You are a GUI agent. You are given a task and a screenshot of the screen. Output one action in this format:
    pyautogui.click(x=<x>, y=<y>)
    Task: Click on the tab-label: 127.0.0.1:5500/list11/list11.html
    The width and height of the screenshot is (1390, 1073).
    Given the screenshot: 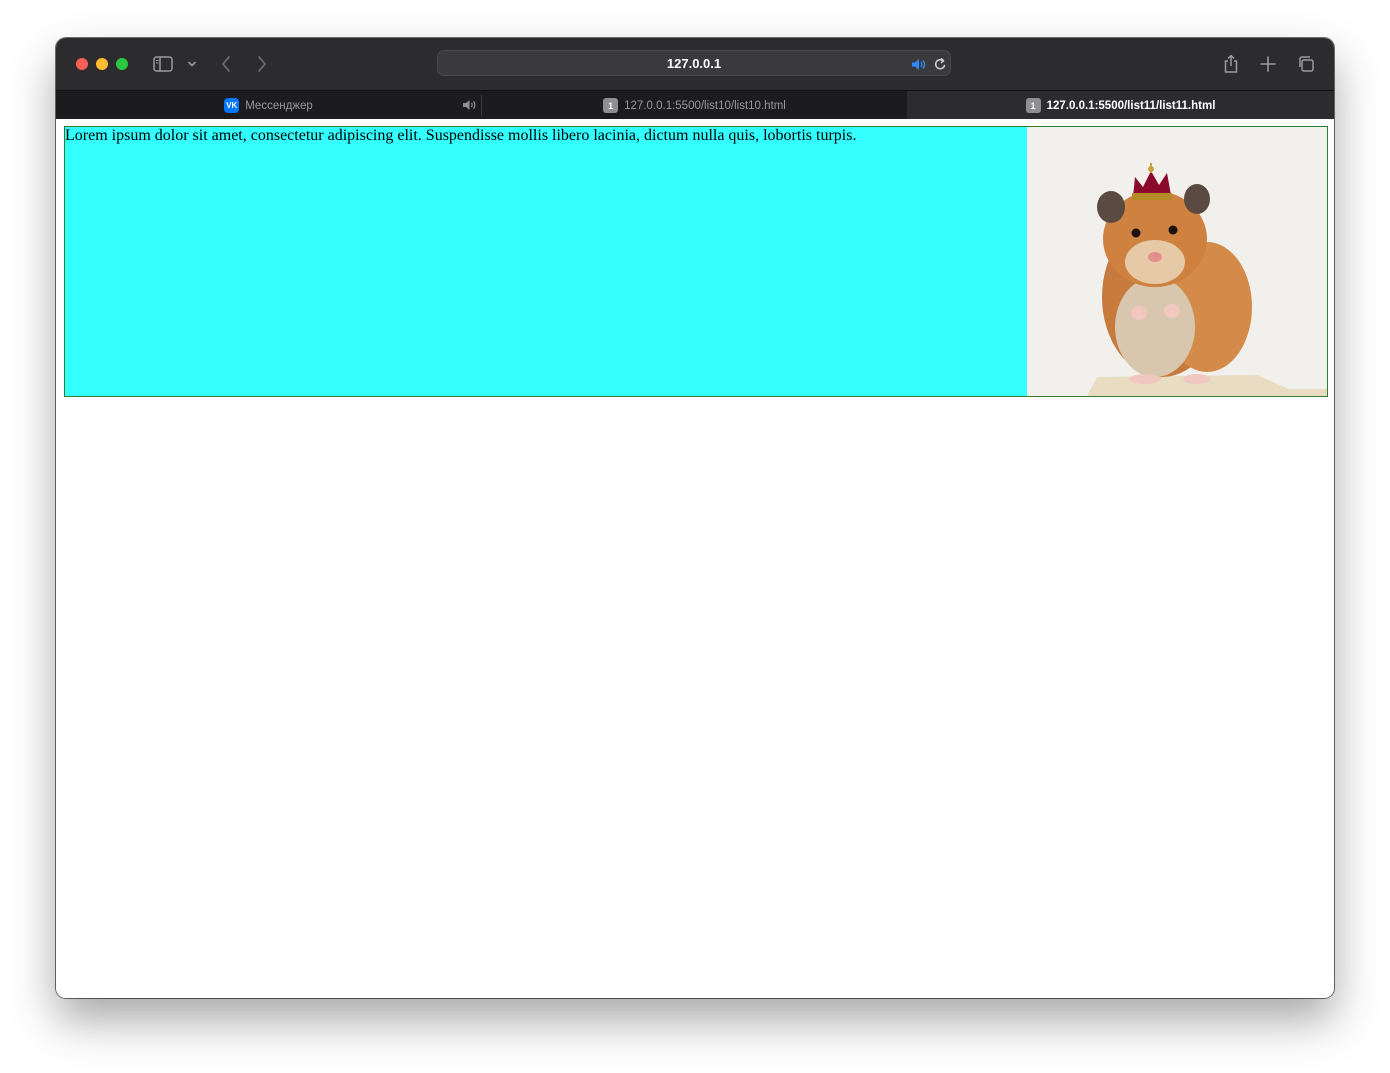 What is the action you would take?
    pyautogui.click(x=1131, y=105)
    